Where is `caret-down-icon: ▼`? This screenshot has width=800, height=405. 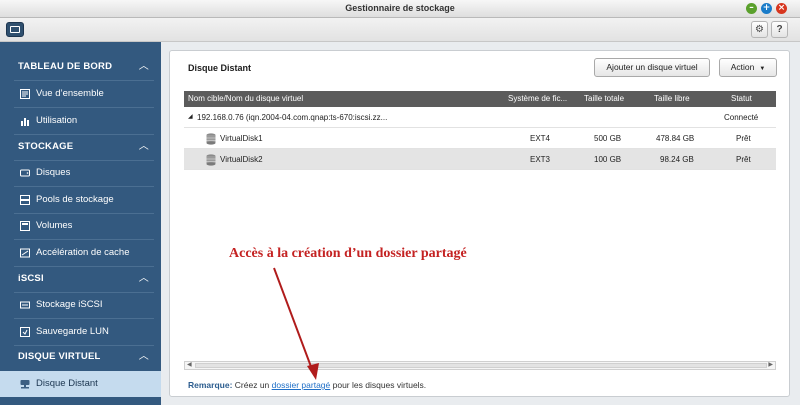
caret-down-icon: ▼ is located at coordinates (762, 69).